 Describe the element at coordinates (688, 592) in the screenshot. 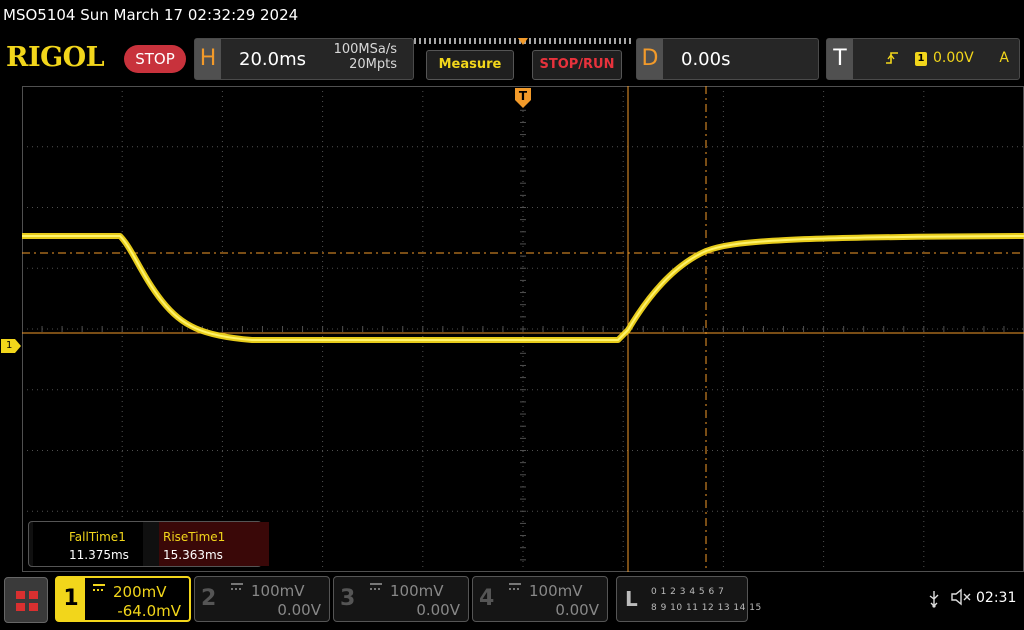

I see `logic-channels-row-1: 0 1 2 3 4 5 6 7` at that location.